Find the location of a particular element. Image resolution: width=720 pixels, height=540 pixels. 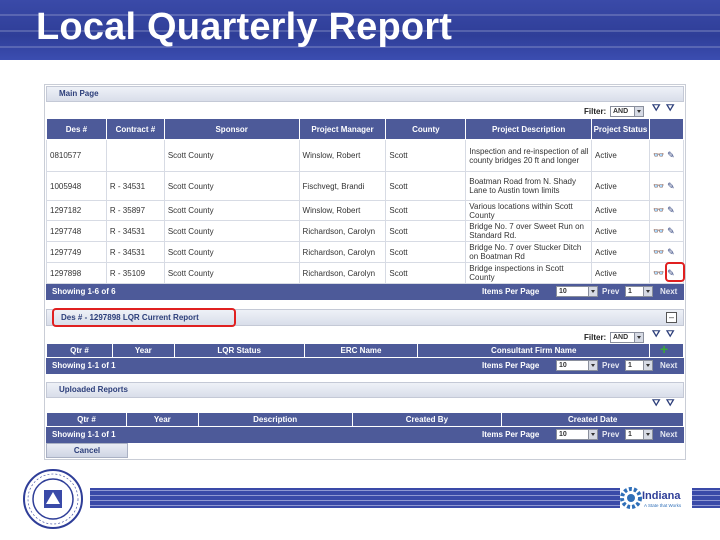

col-county: County is located at coordinates (426, 129).